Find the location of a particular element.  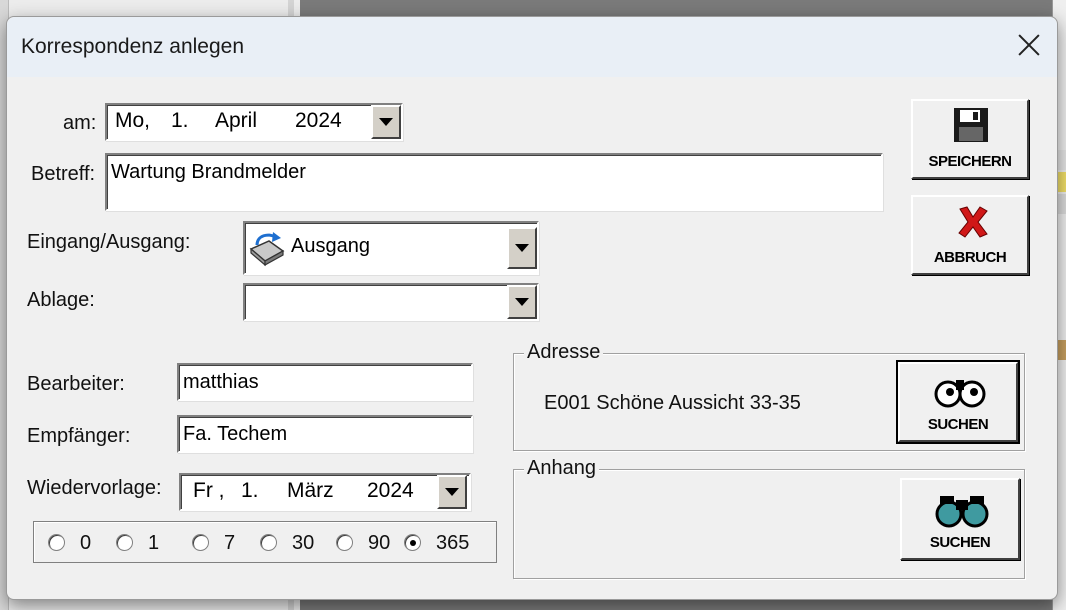

wv-dropdown-button is located at coordinates (452, 492).